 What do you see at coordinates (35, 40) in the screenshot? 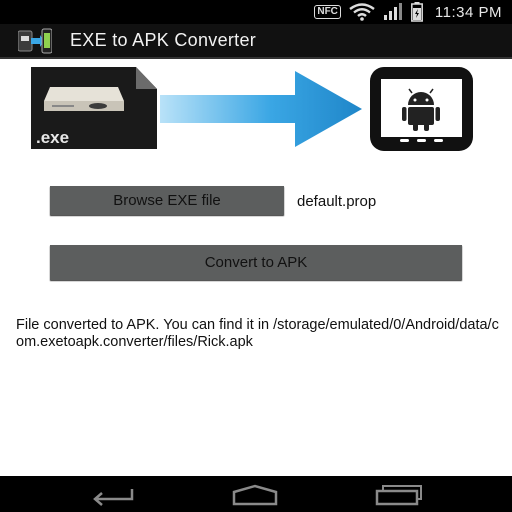
I see `app-icon` at bounding box center [35, 40].